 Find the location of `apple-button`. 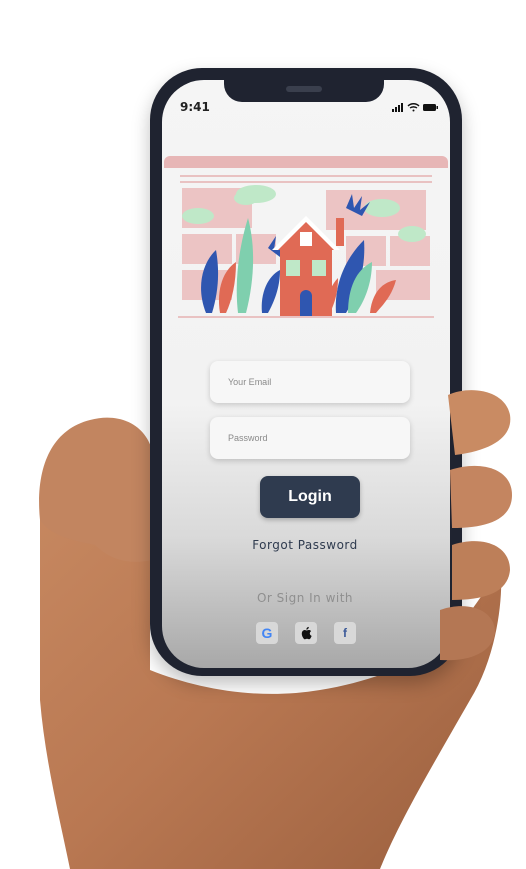

apple-button is located at coordinates (306, 633).